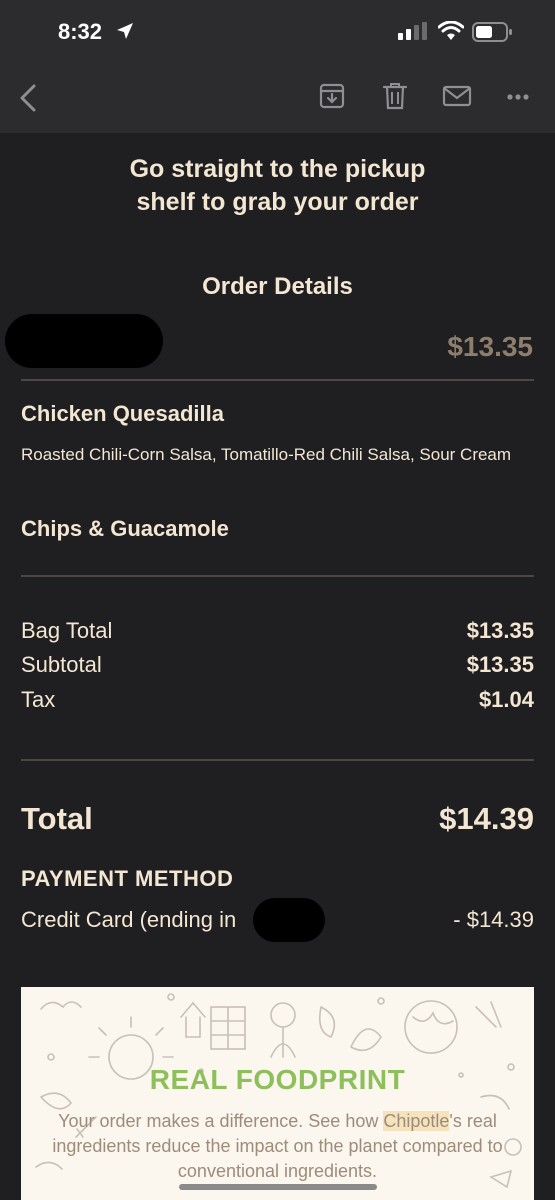  I want to click on payment-card-text: Credit Card (ending in, so click(129, 919).